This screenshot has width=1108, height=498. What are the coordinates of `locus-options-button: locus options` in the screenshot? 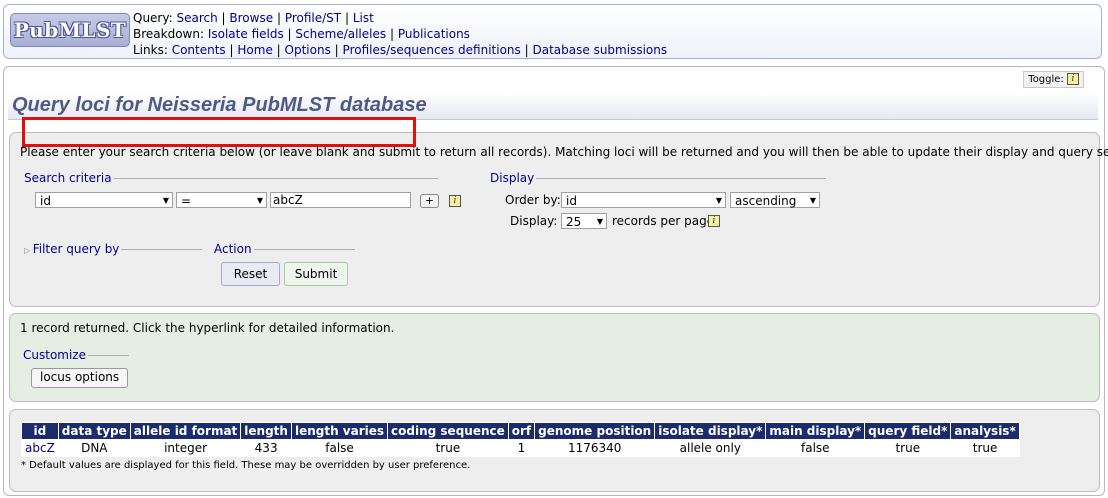 It's located at (80, 378).